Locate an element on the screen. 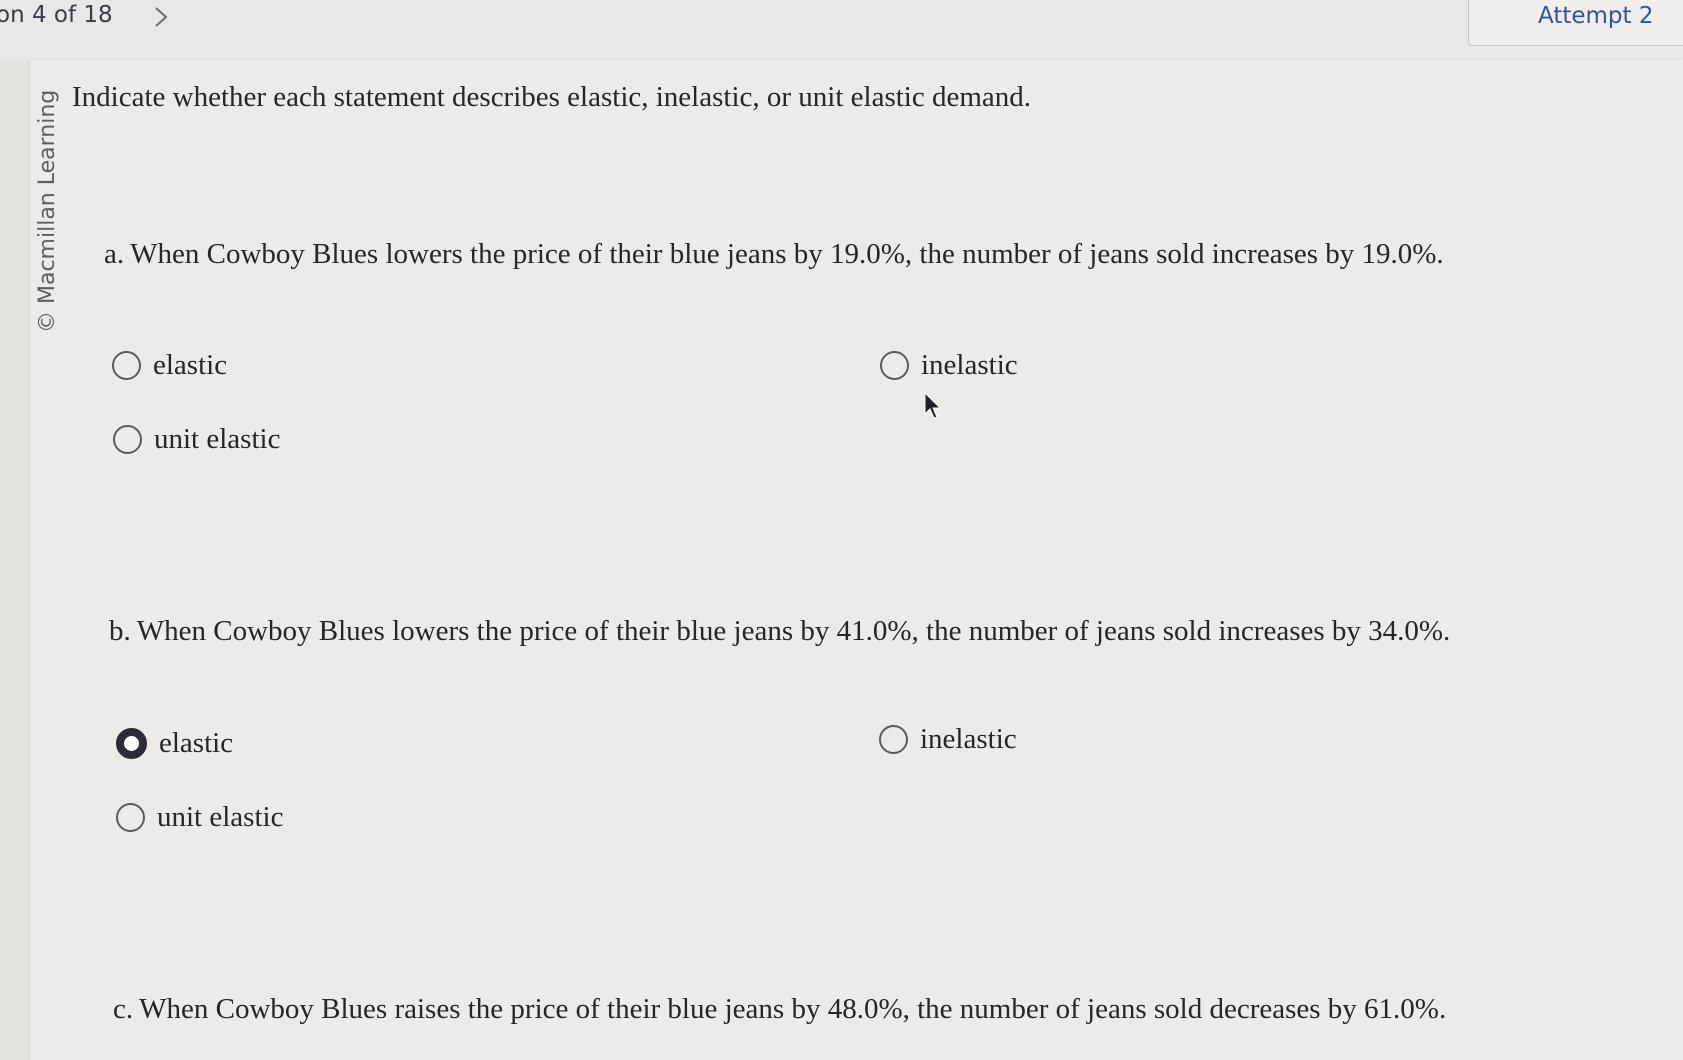 The width and height of the screenshot is (1683, 1060). question-b-option-inelastic: inelastic is located at coordinates (948, 739).